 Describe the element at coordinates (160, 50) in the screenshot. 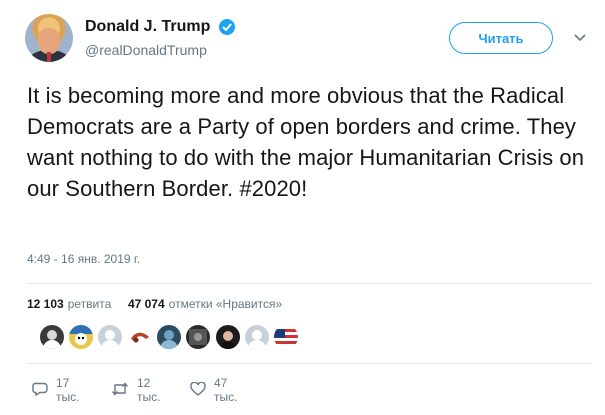

I see `user-handle: @realDonaldTrump` at that location.